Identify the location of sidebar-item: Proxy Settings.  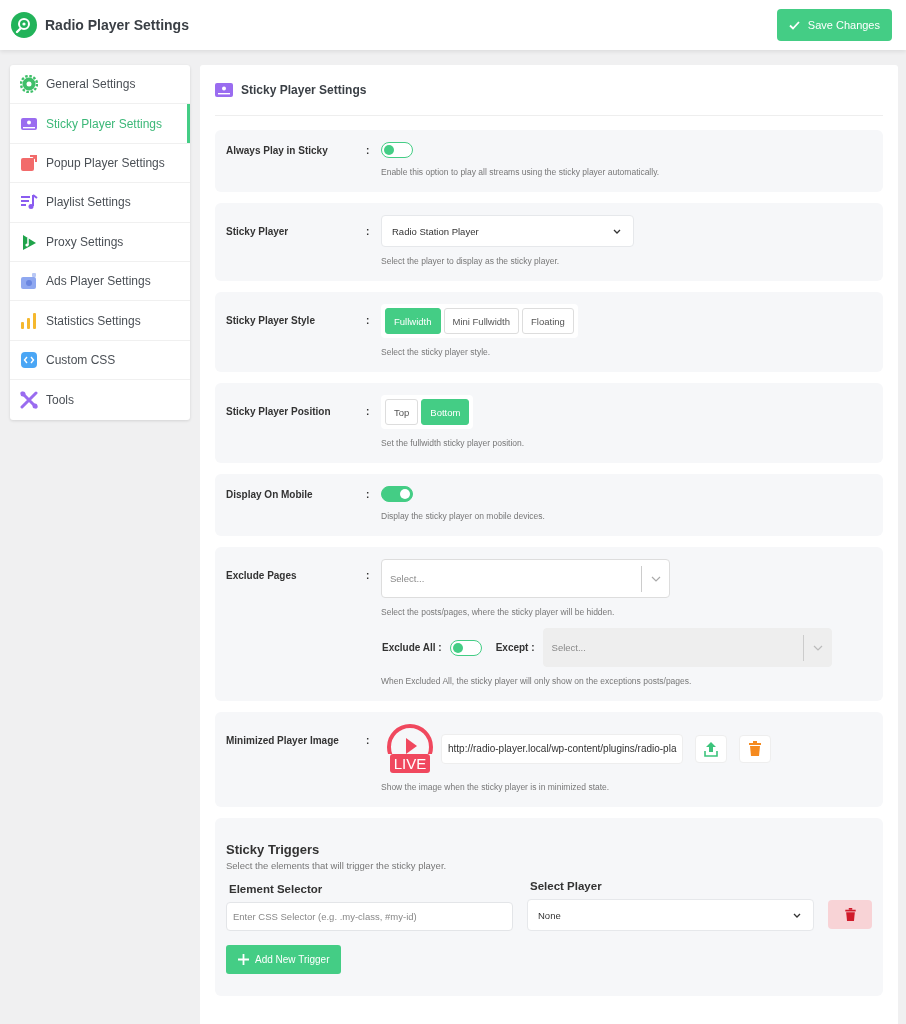
(100, 242).